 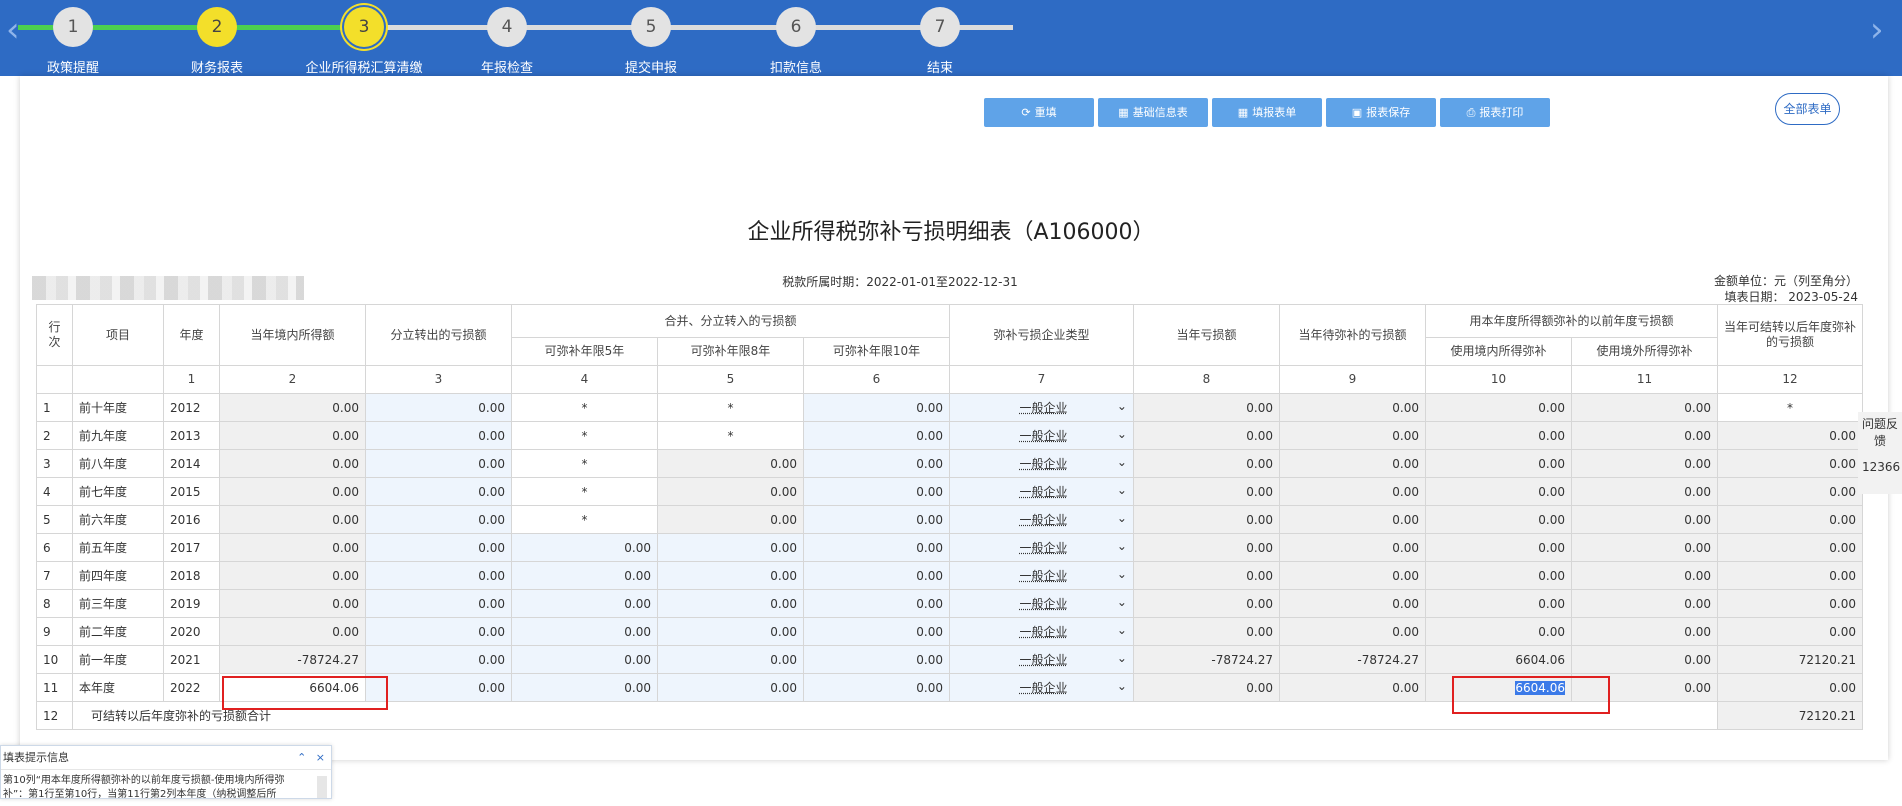 I want to click on prev-arrow-icon: ‹, so click(x=13, y=30).